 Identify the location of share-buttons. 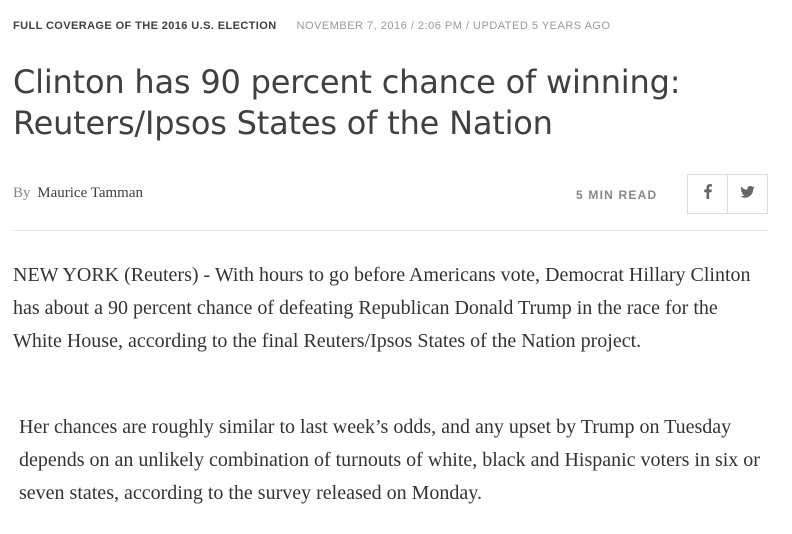
(727, 194).